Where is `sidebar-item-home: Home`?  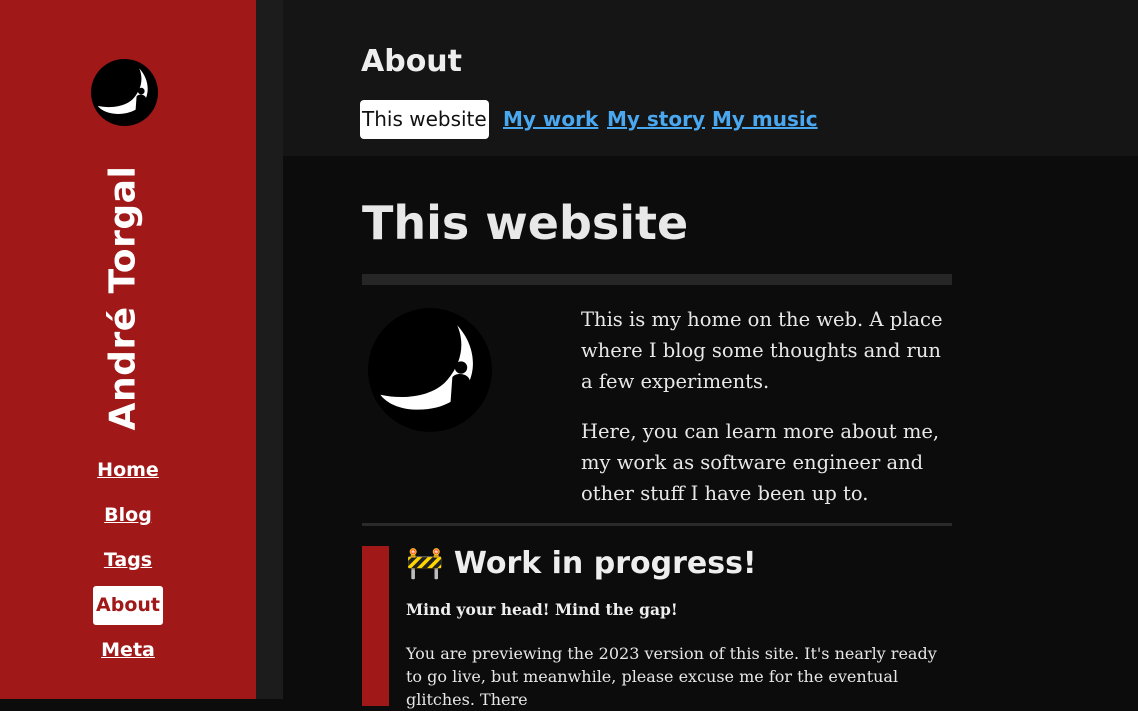 sidebar-item-home: Home is located at coordinates (128, 470).